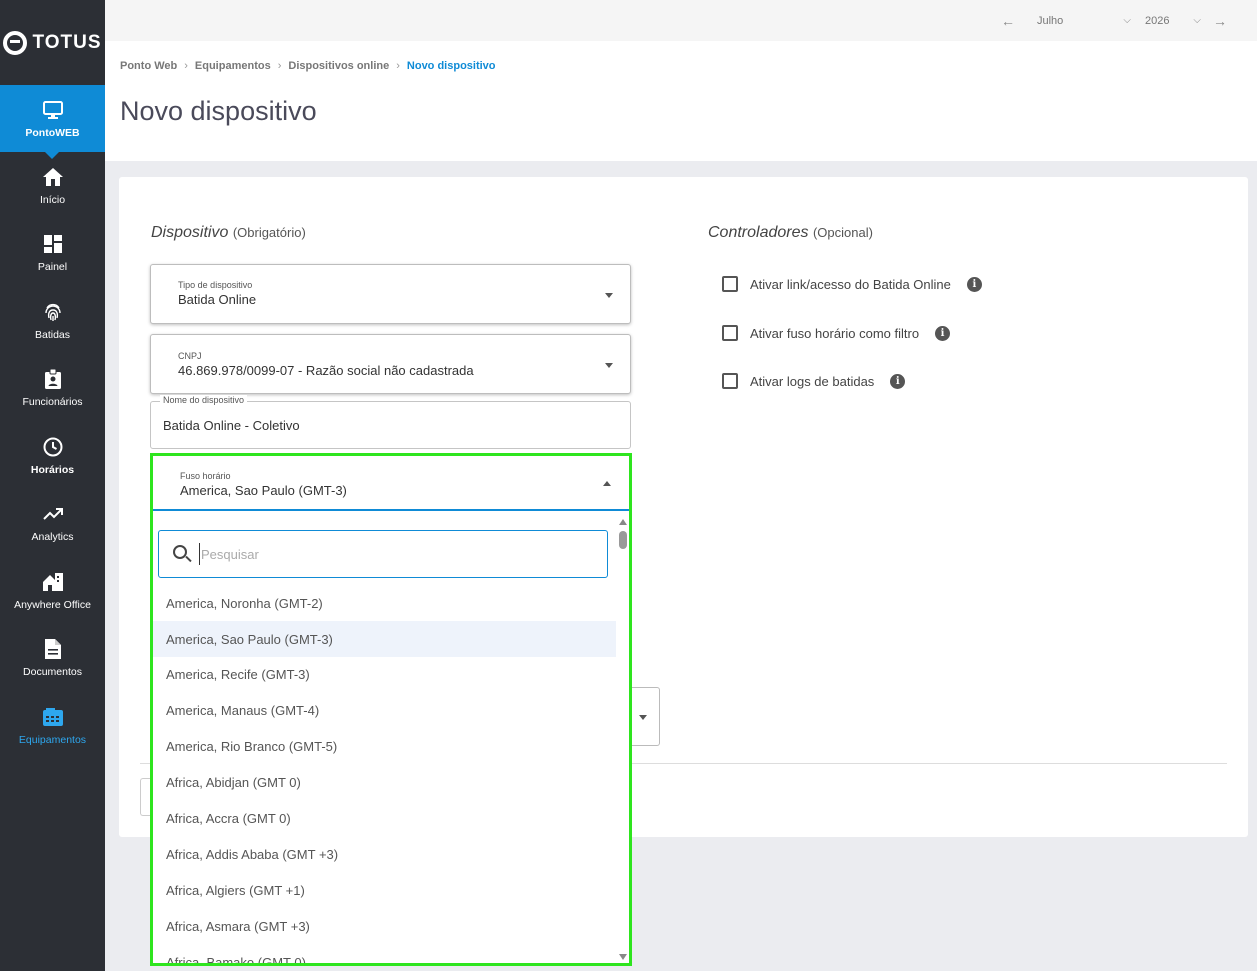 The image size is (1257, 971). Describe the element at coordinates (451, 66) in the screenshot. I see `breadcrumb-current: Novo dispositivo` at that location.